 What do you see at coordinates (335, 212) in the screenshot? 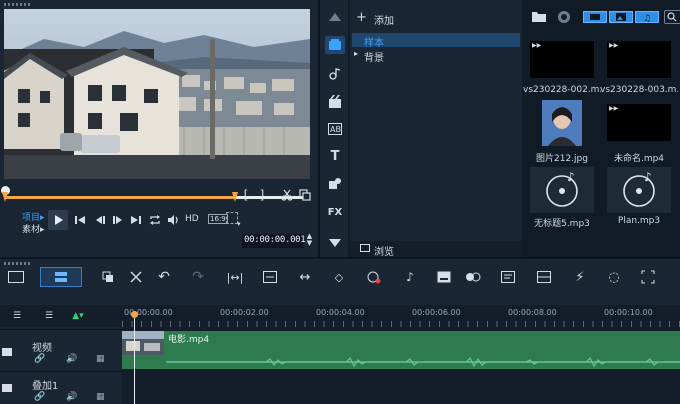
I see `filter-fx-icon: FX` at bounding box center [335, 212].